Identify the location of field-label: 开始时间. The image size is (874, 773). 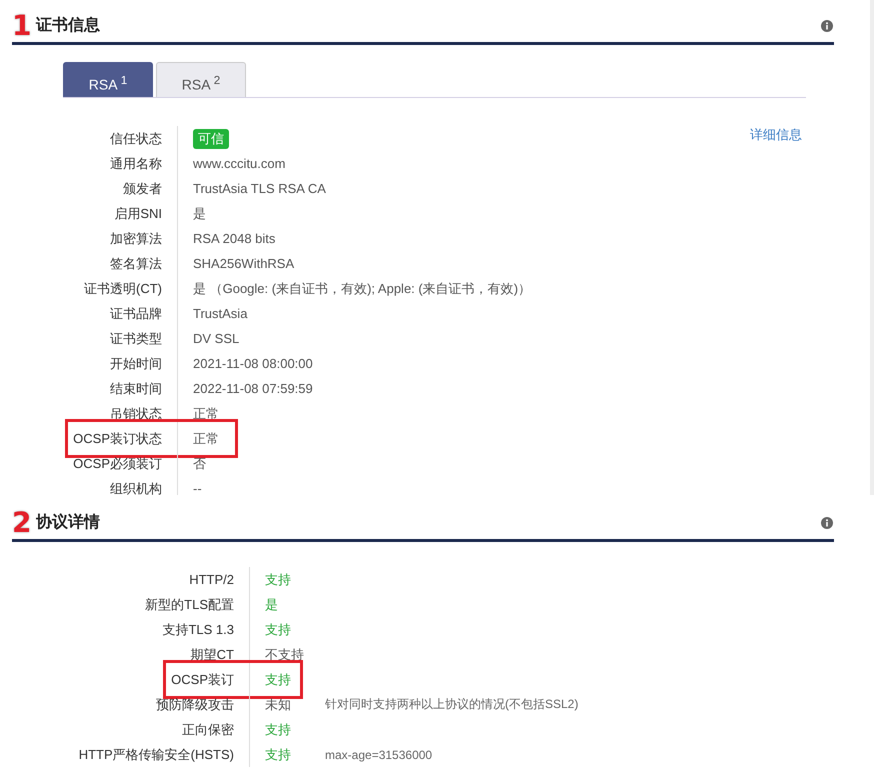
(135, 363).